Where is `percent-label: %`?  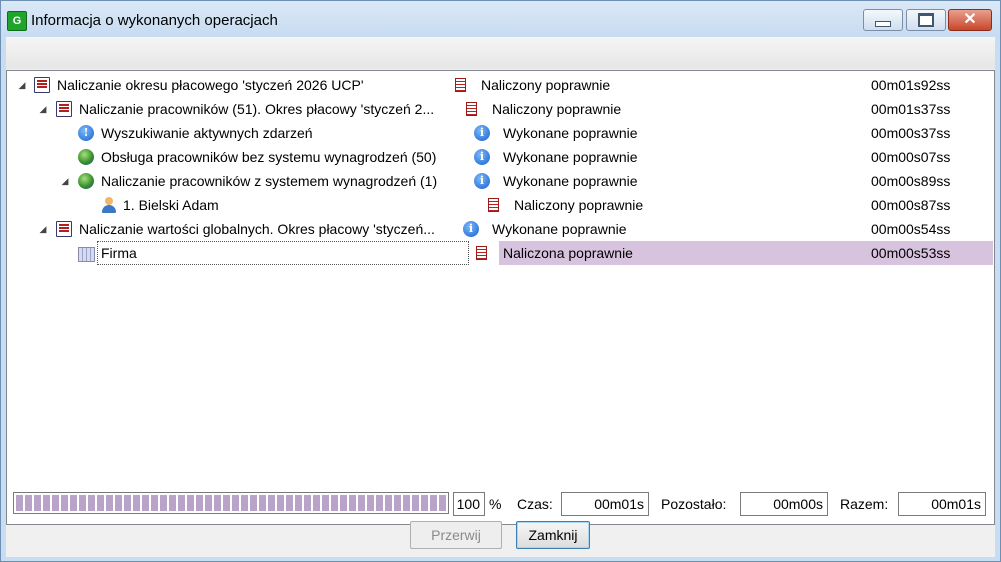
percent-label: % is located at coordinates (495, 504).